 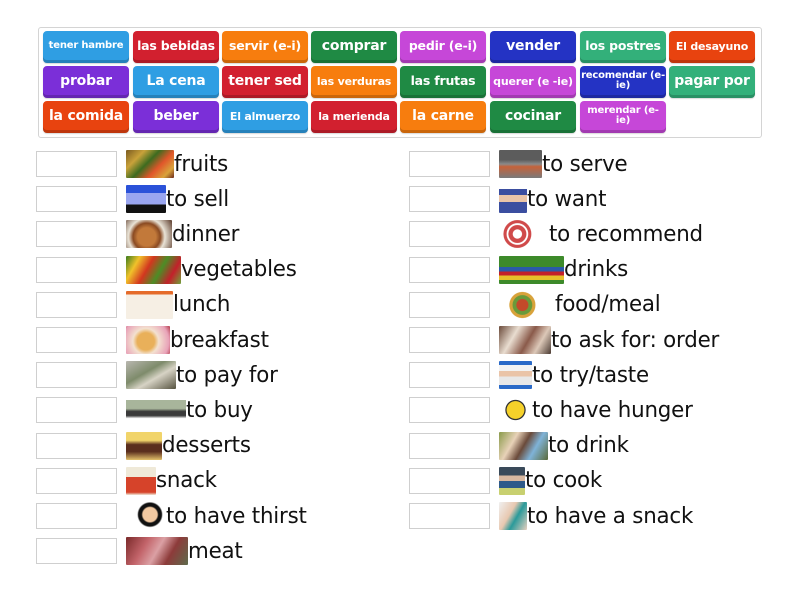 What do you see at coordinates (186, 481) in the screenshot?
I see `prompt-text: snack` at bounding box center [186, 481].